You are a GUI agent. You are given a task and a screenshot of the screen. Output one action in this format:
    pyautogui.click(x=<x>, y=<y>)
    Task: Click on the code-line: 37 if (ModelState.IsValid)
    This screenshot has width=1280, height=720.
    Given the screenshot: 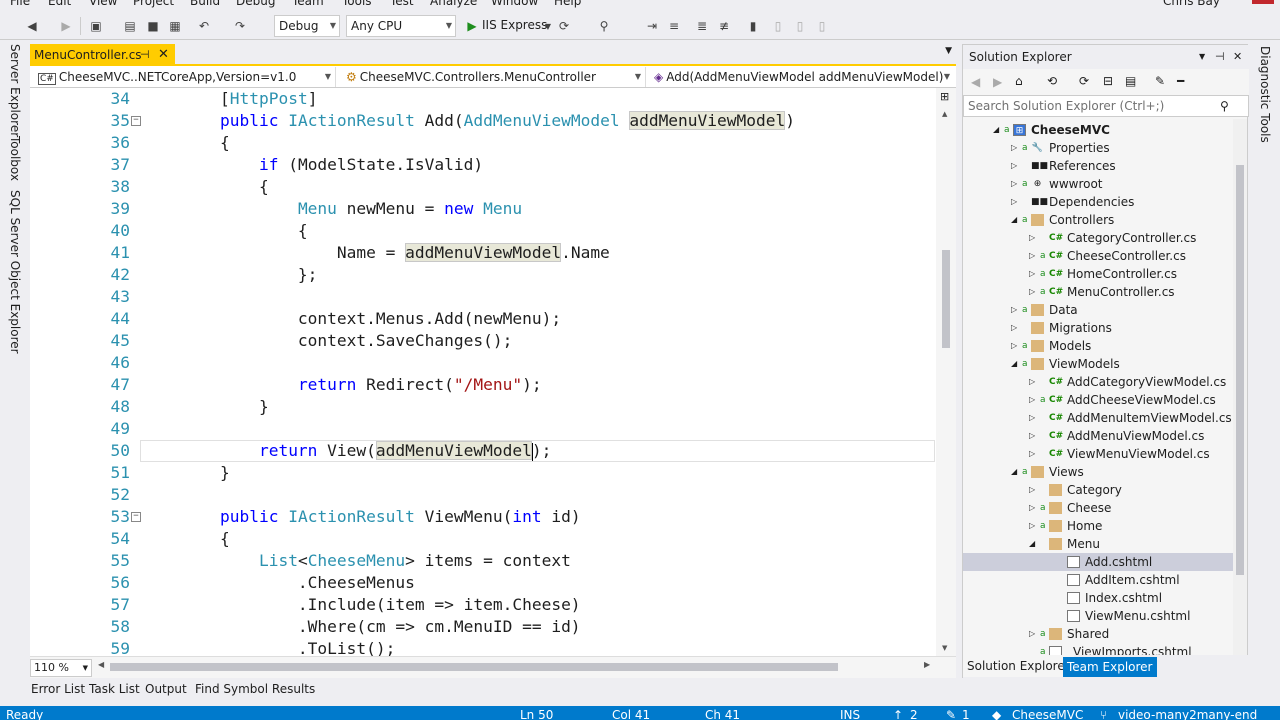 What is the action you would take?
    pyautogui.click(x=483, y=165)
    